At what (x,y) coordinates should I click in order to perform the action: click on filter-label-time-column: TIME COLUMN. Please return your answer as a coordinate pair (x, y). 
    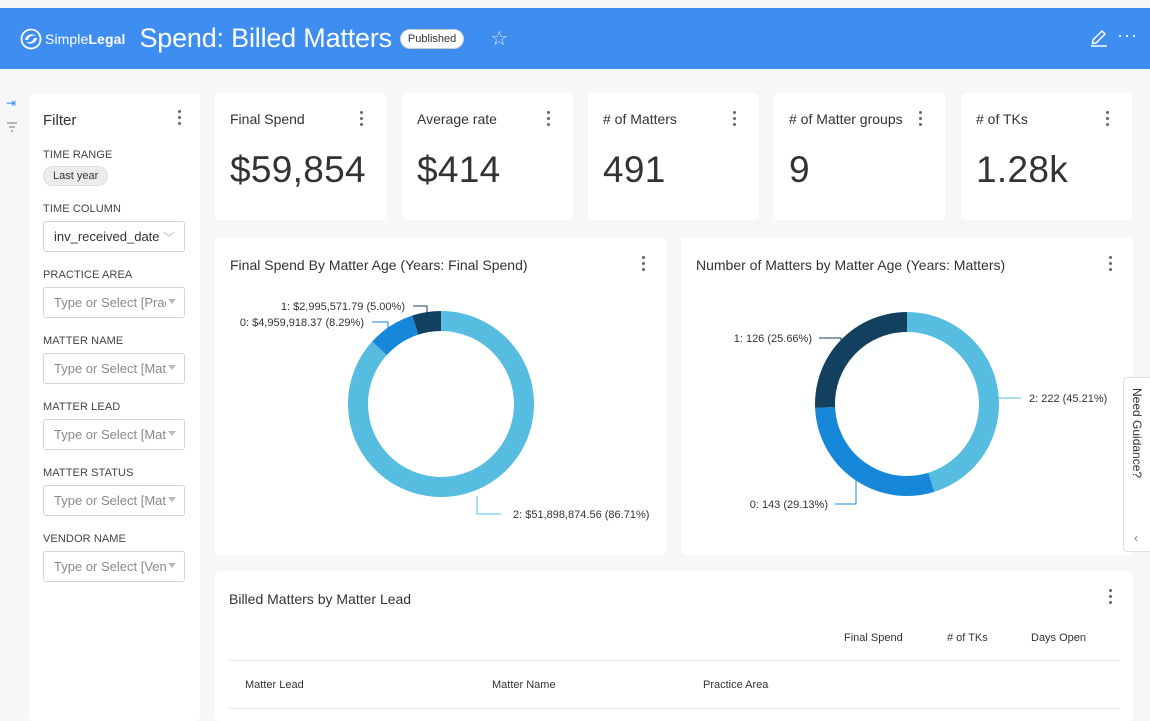
    Looking at the image, I should click on (82, 209).